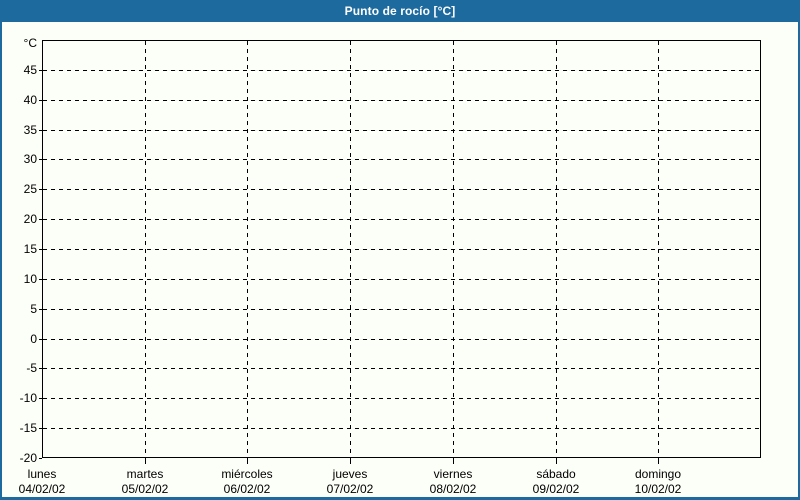 The width and height of the screenshot is (800, 500). Describe the element at coordinates (350, 474) in the screenshot. I see `x-day-label: jueves` at that location.